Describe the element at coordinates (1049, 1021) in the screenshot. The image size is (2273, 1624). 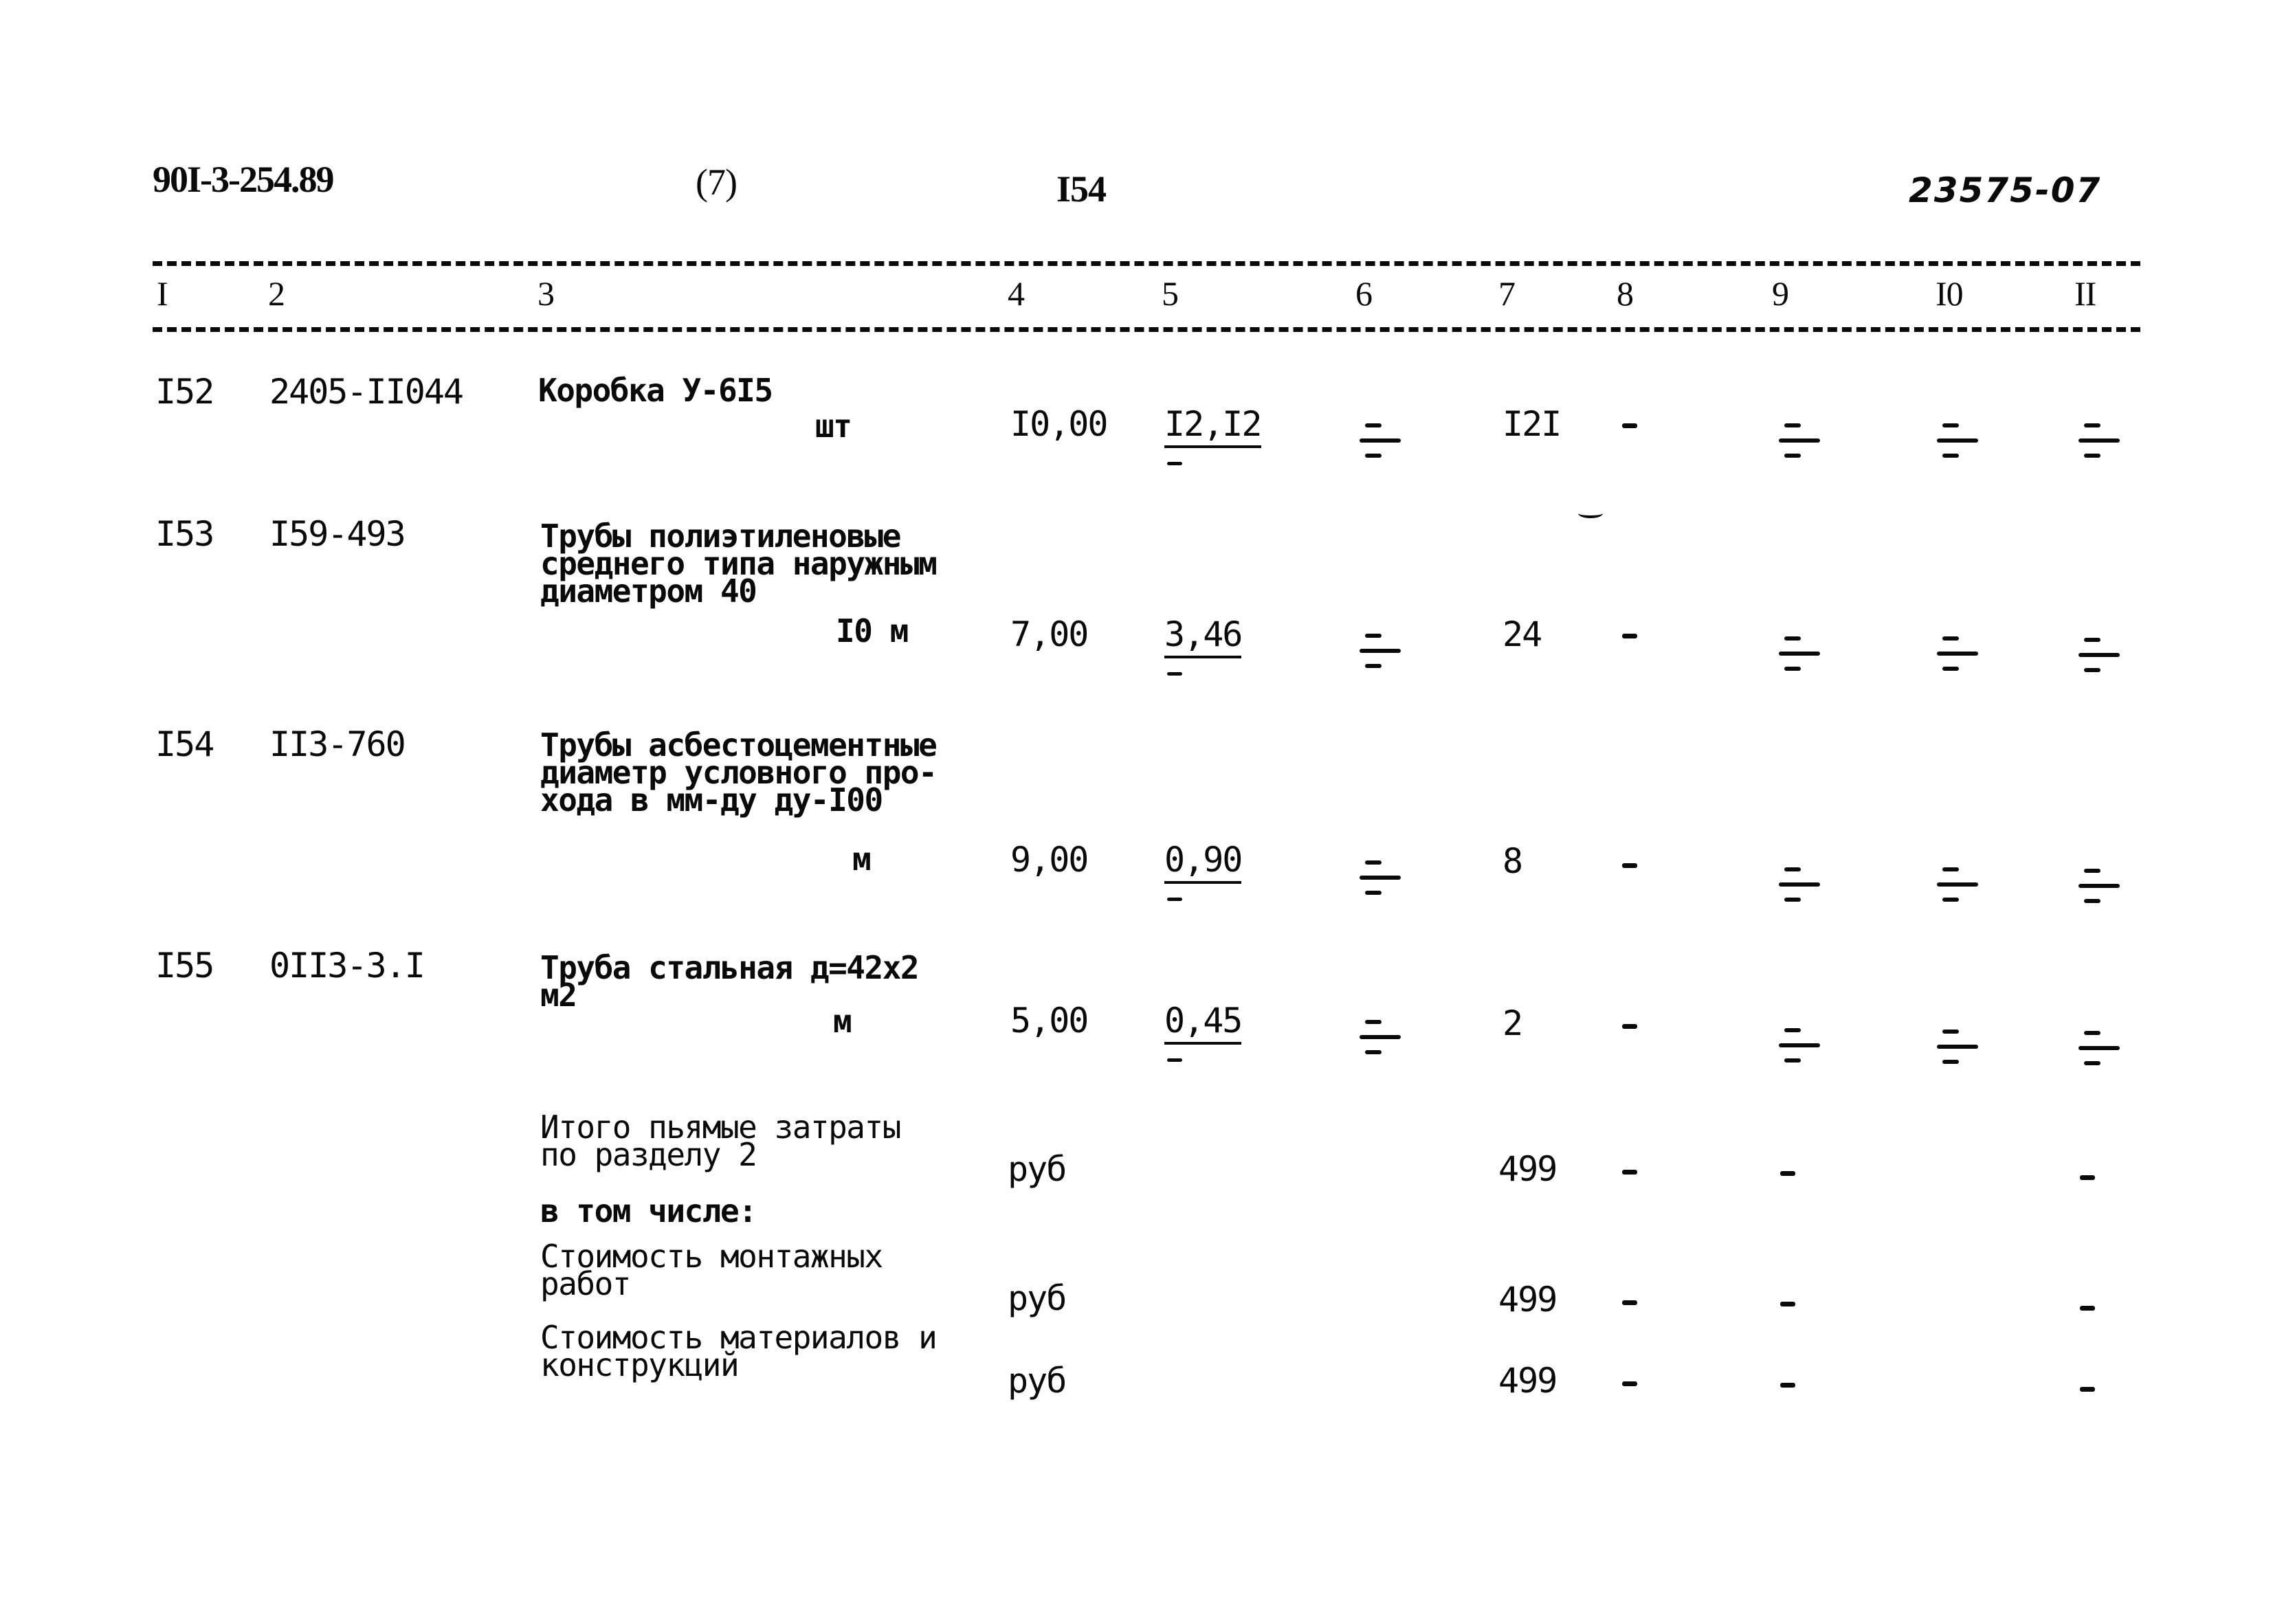
I see `row-quantity: 5,00` at that location.